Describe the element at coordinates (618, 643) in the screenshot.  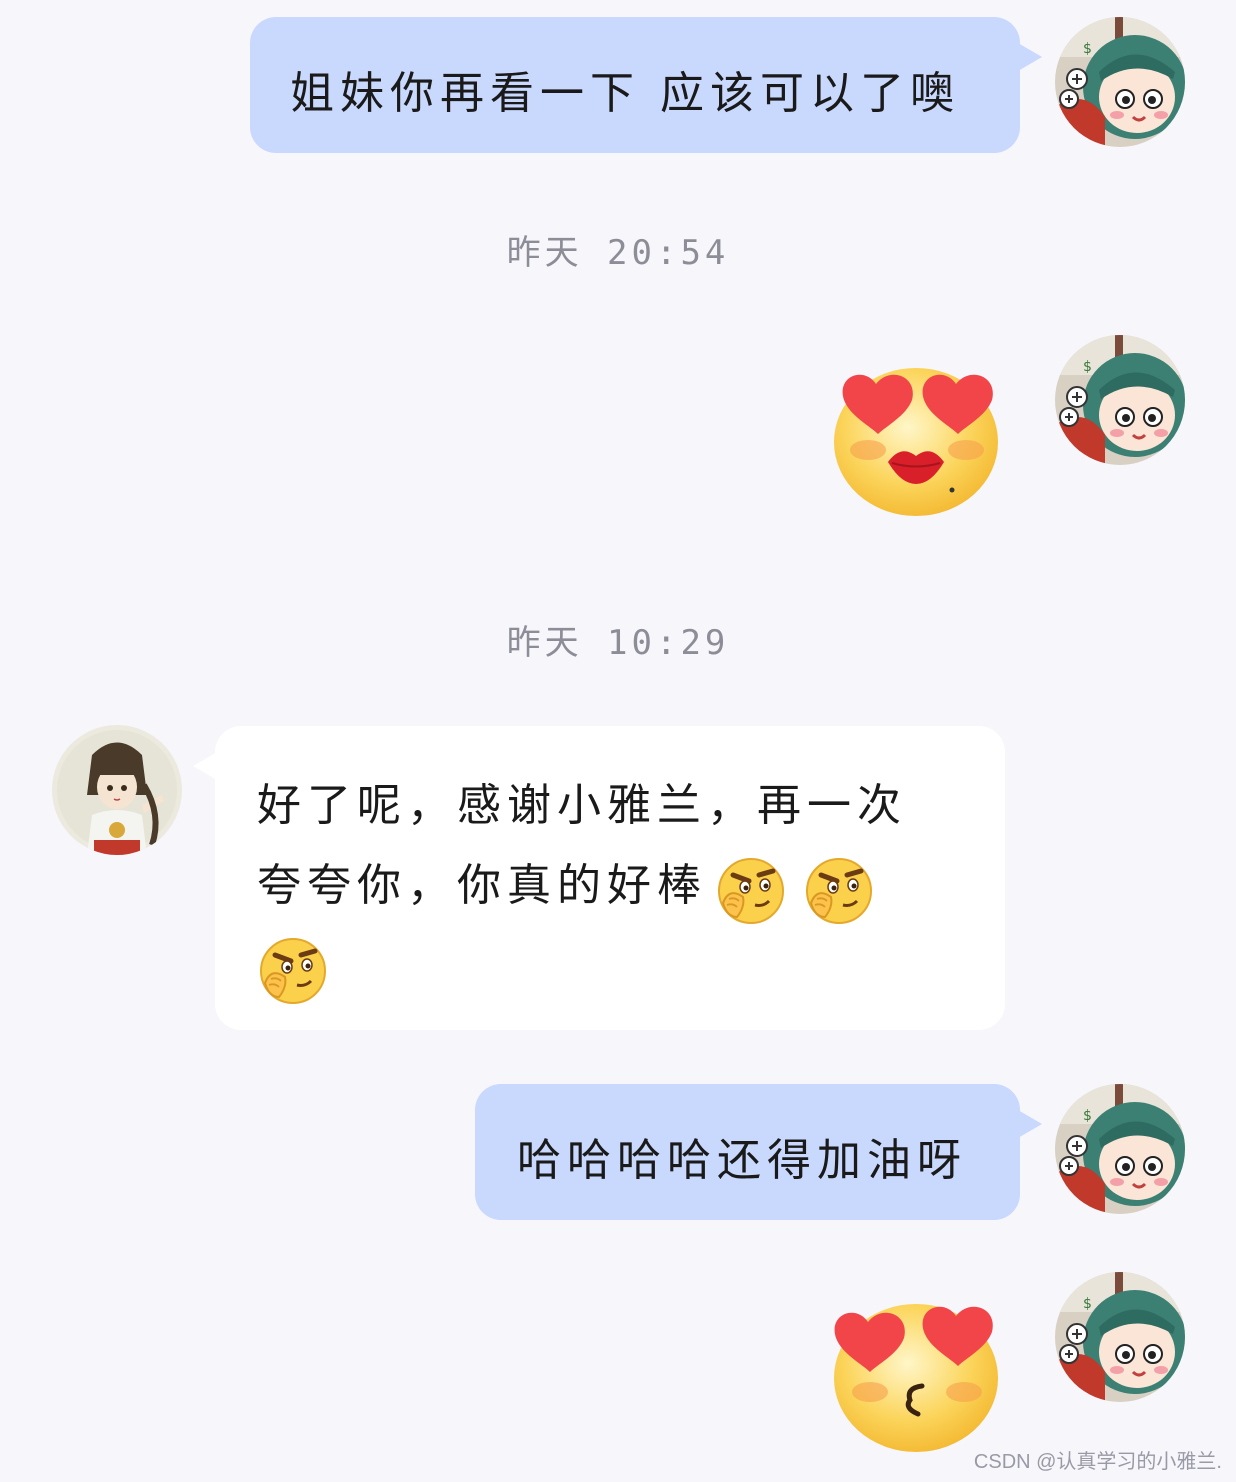
I see `timestamp: 昨天 10:29` at that location.